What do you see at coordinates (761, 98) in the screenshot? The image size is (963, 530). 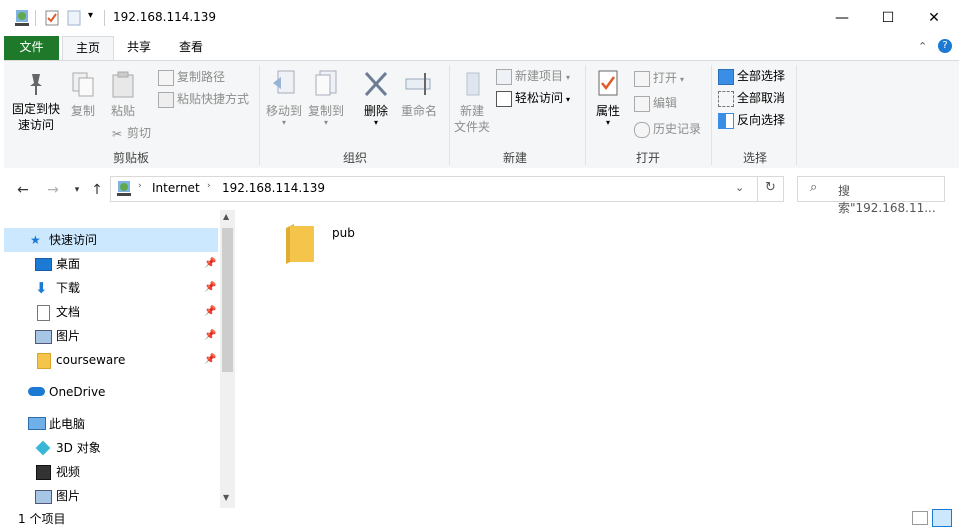 I see `select-none-label: 全部取消` at bounding box center [761, 98].